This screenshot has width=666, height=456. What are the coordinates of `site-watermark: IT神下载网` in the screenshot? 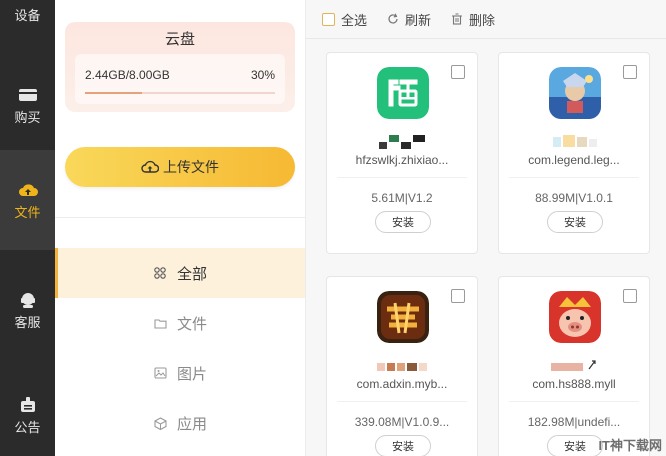 It's located at (630, 445).